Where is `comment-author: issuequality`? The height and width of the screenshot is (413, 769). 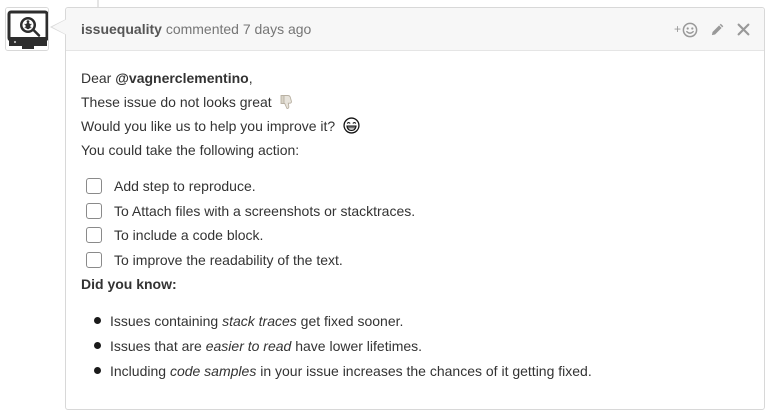
comment-author: issuequality is located at coordinates (121, 29).